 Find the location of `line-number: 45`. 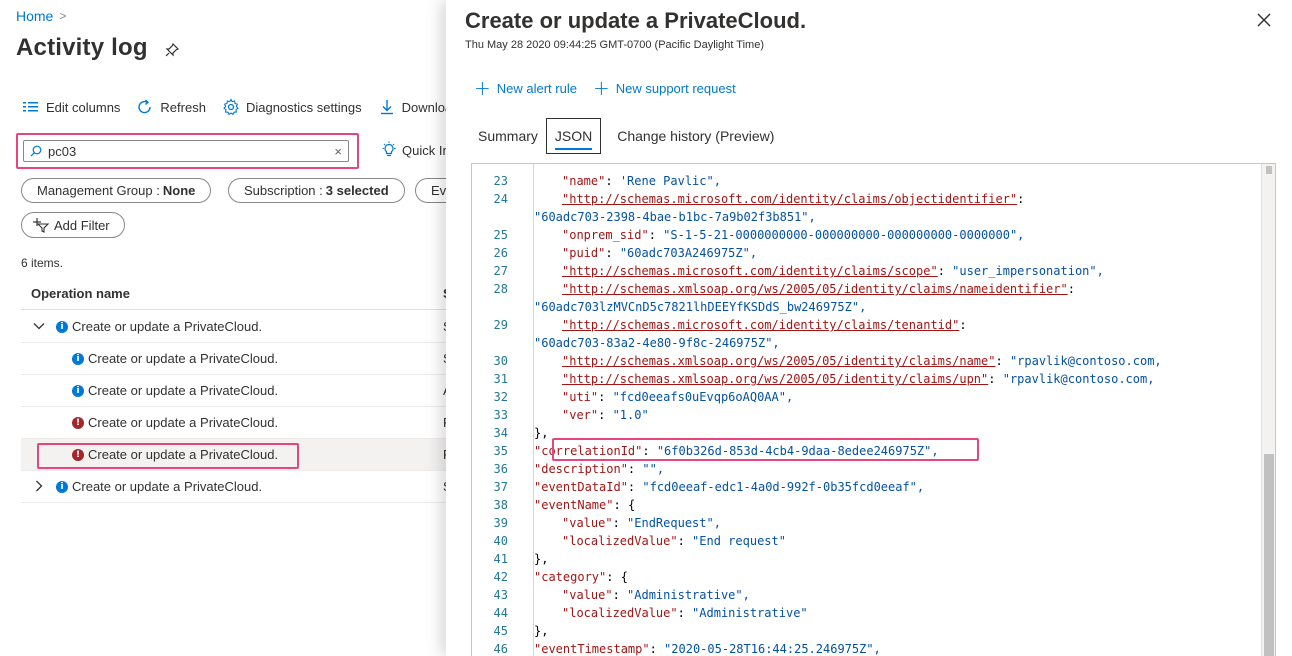

line-number: 45 is located at coordinates (500, 631).